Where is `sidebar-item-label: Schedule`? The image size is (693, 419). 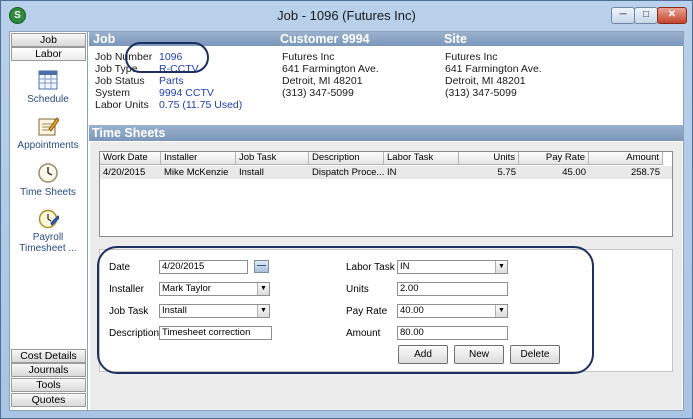
sidebar-item-label: Schedule is located at coordinates (48, 99).